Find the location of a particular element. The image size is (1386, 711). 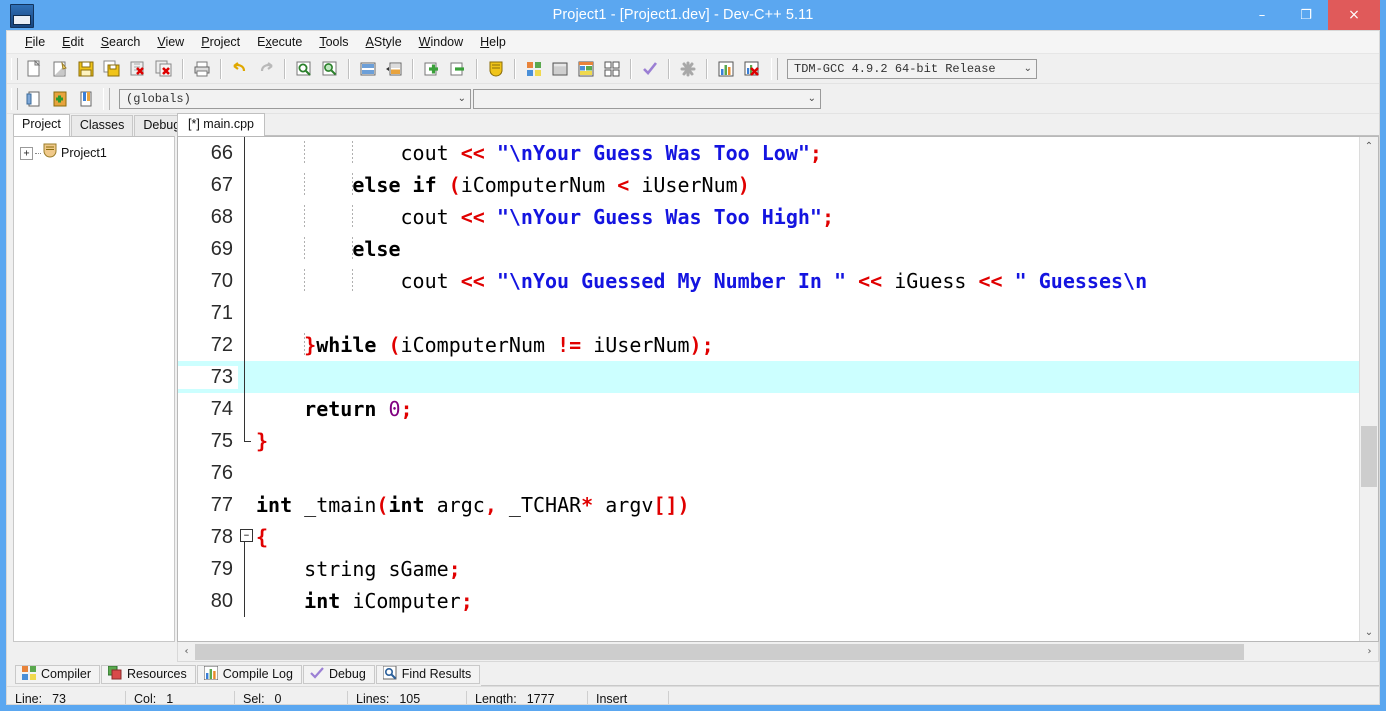

tab-resources: Resources is located at coordinates (148, 674).